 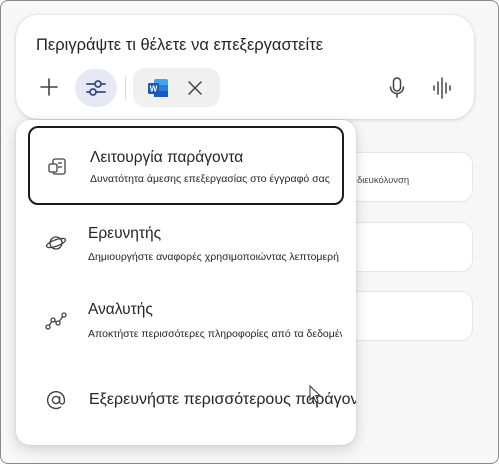 I want to click on sliders-icon, so click(x=96, y=88).